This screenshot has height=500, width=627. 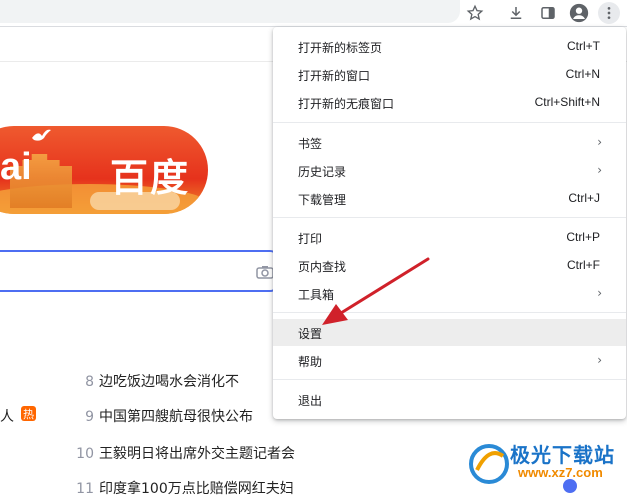 I want to click on menu-item-settings: 设置, so click(x=449, y=332).